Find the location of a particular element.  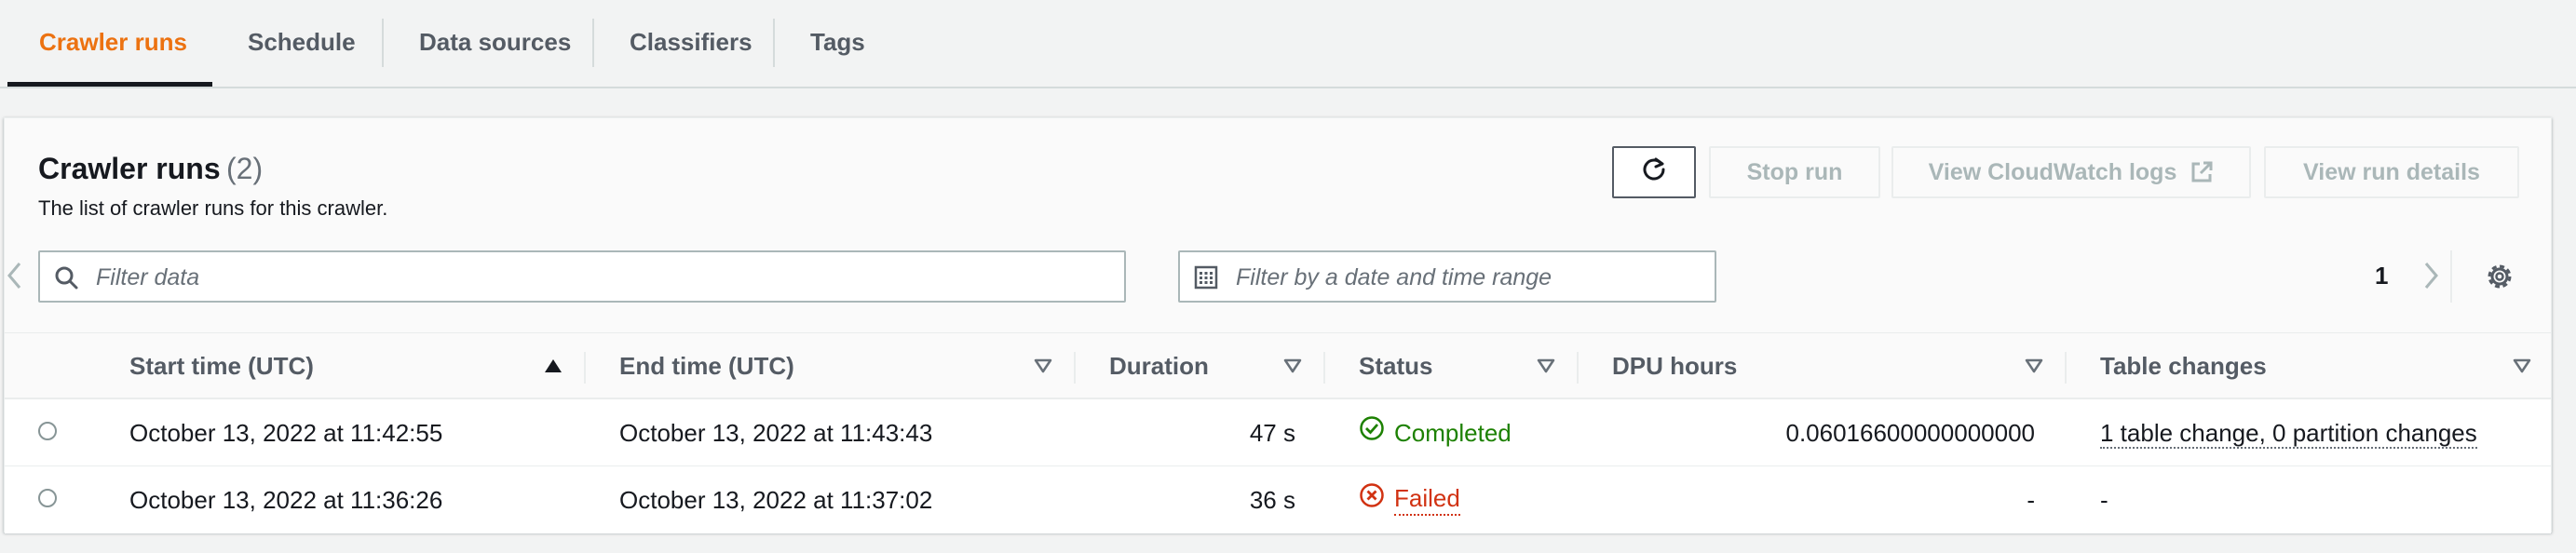

table-changes-cell: 1 table change, 0 partition changes is located at coordinates (2288, 432).